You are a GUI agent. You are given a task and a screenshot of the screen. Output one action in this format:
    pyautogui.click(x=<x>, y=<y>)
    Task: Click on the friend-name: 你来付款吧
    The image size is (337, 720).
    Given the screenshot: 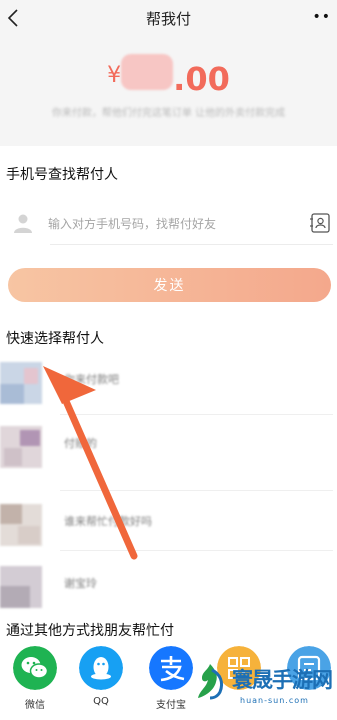 What is the action you would take?
    pyautogui.click(x=91, y=379)
    